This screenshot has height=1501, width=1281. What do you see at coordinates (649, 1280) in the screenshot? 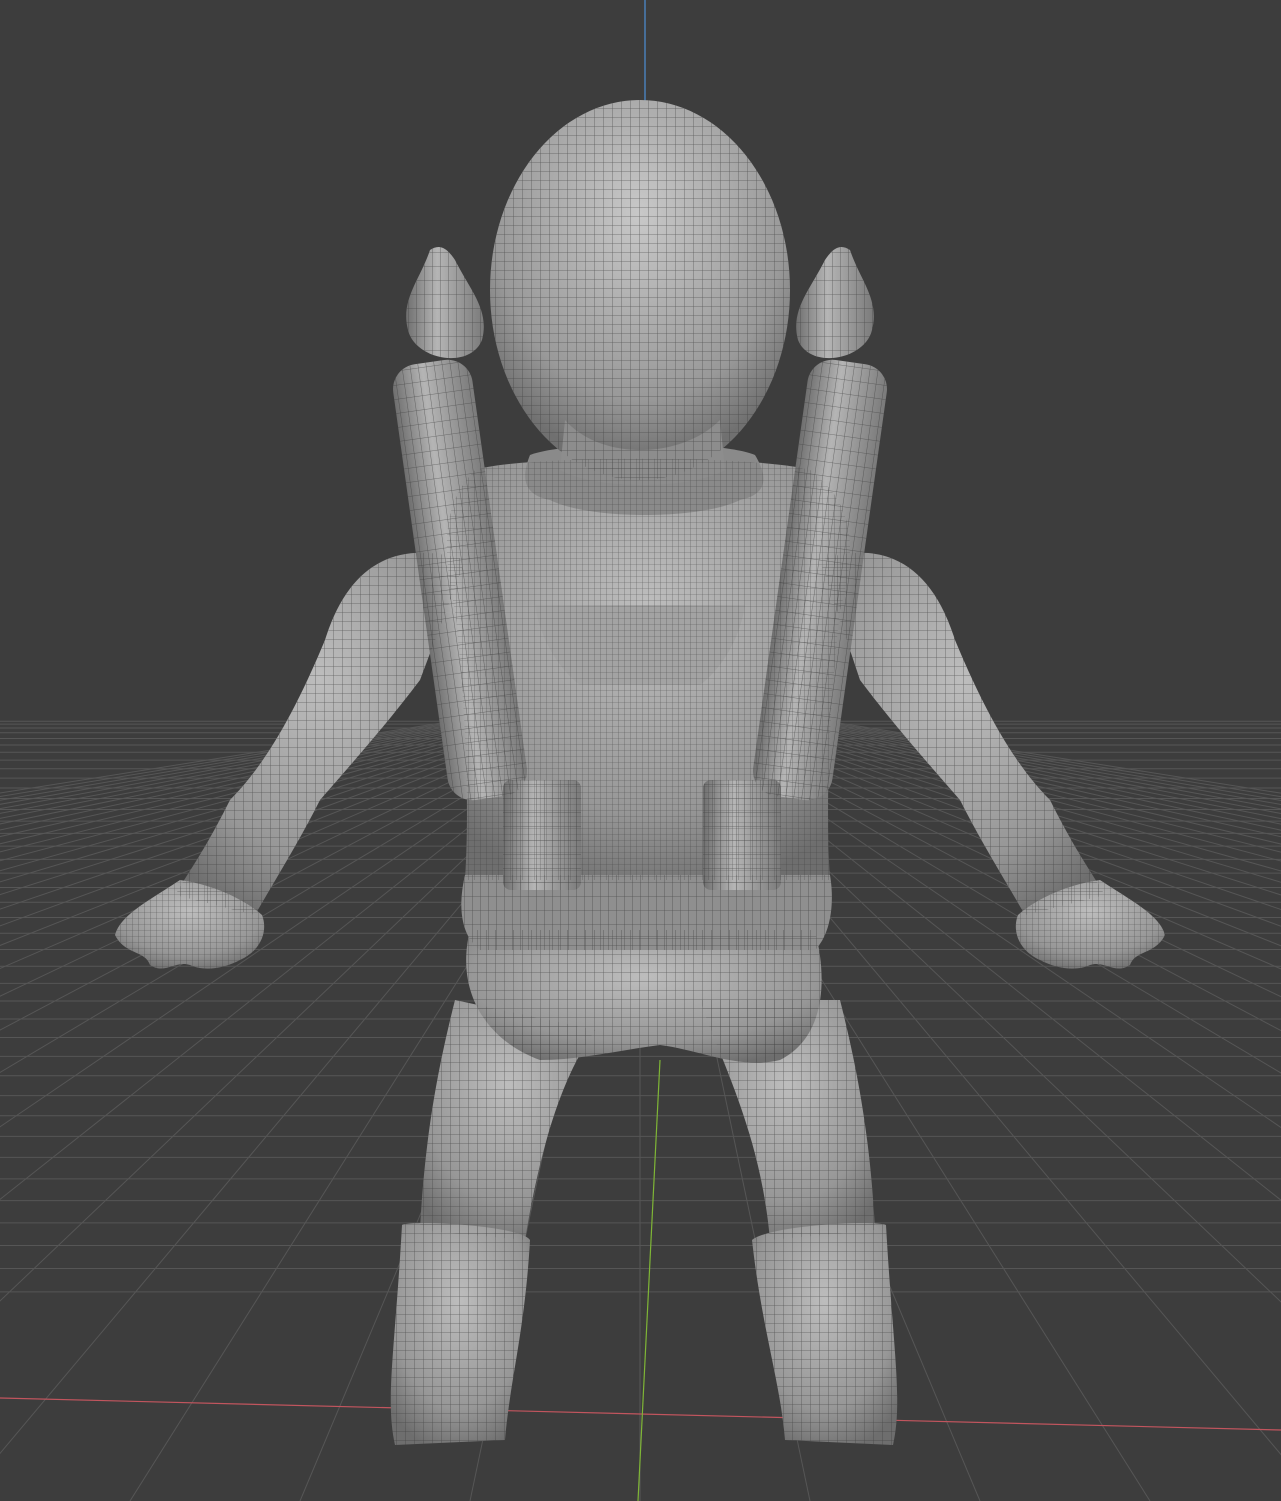
I see `y-axis-line` at bounding box center [649, 1280].